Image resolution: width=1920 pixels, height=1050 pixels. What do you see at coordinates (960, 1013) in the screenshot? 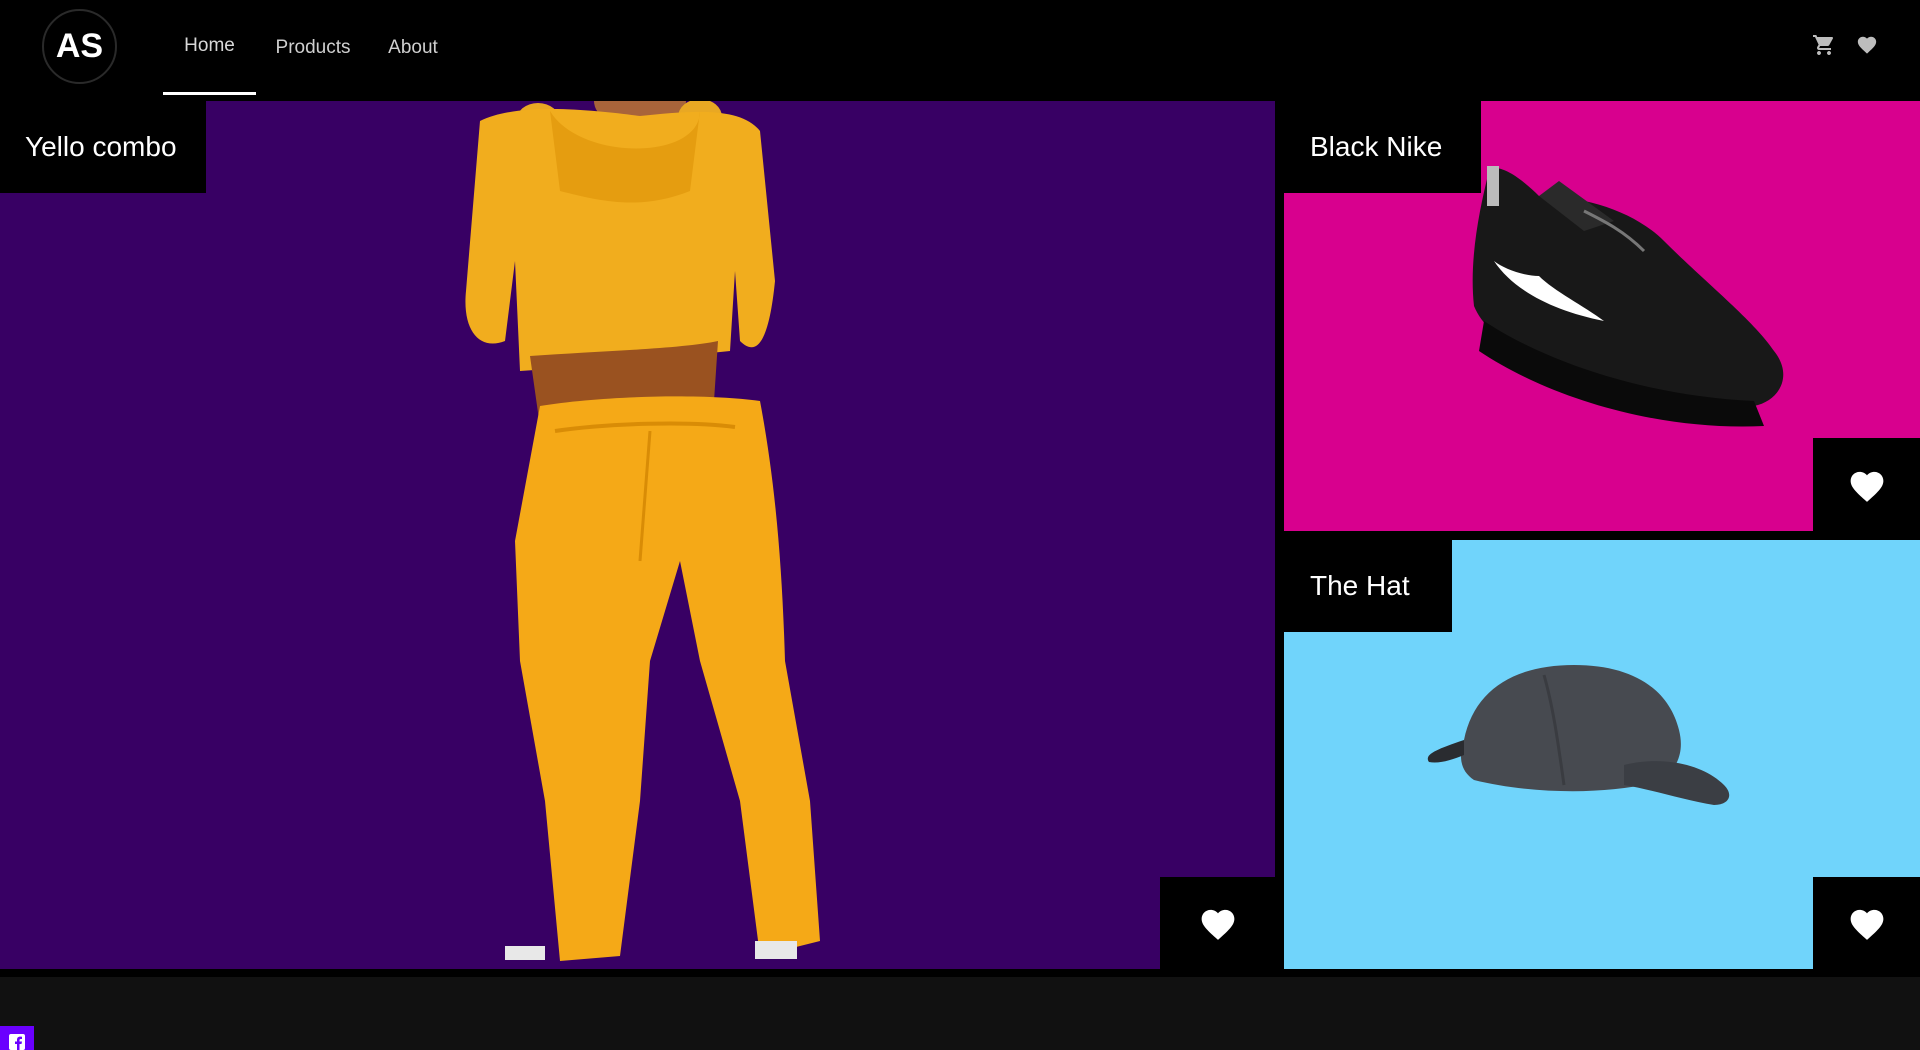
I see `site-footer` at bounding box center [960, 1013].